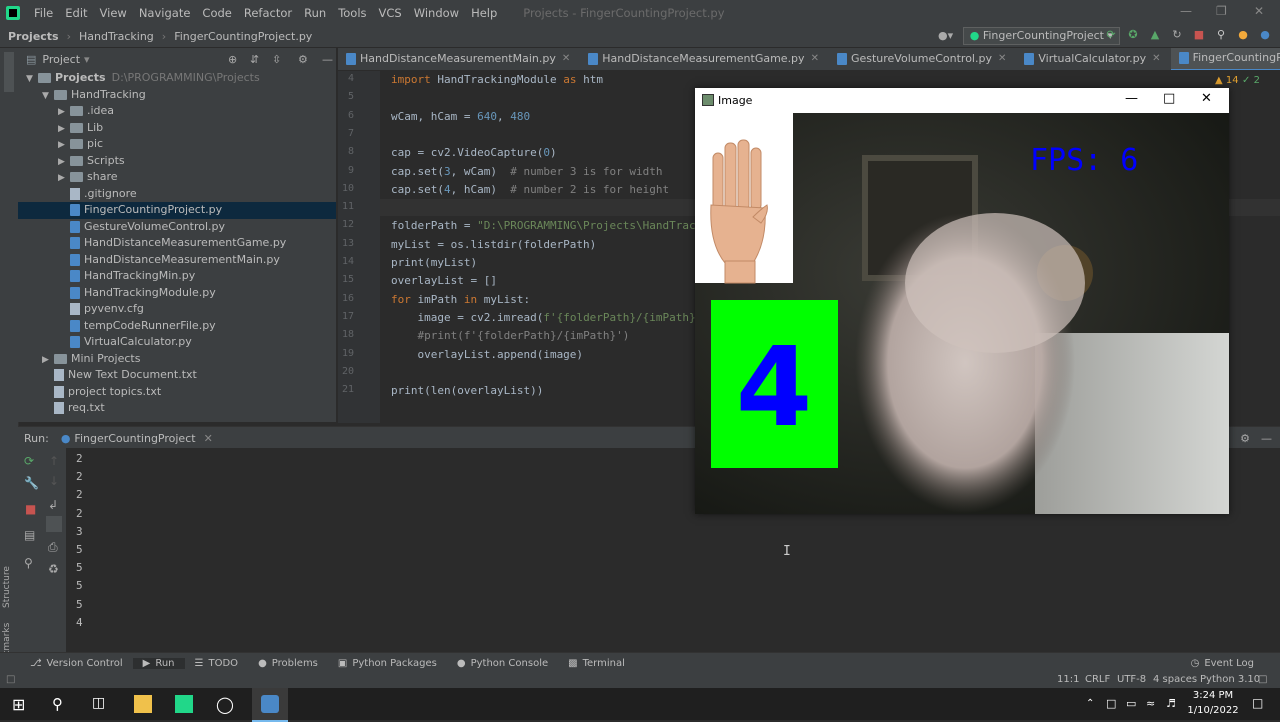 Image resolution: width=1280 pixels, height=722 pixels. Describe the element at coordinates (177, 375) in the screenshot. I see `tree-item: New Text Document.txt` at that location.